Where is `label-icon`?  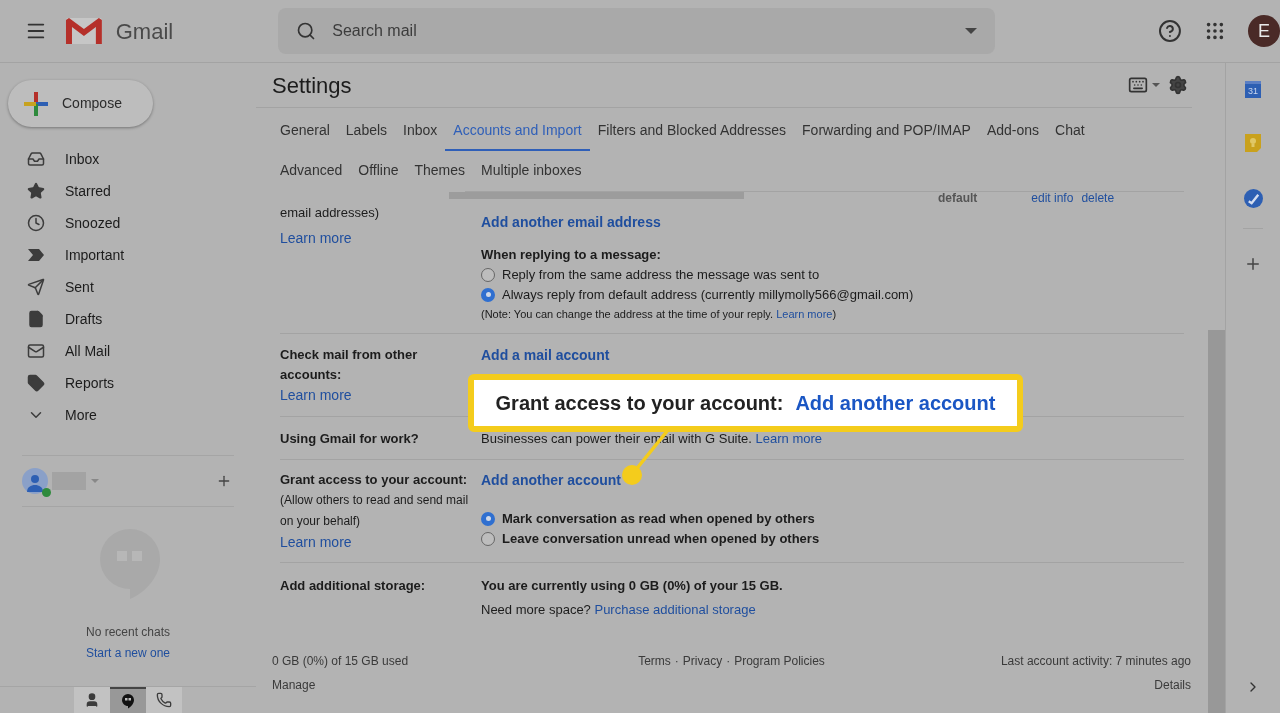 label-icon is located at coordinates (36, 383).